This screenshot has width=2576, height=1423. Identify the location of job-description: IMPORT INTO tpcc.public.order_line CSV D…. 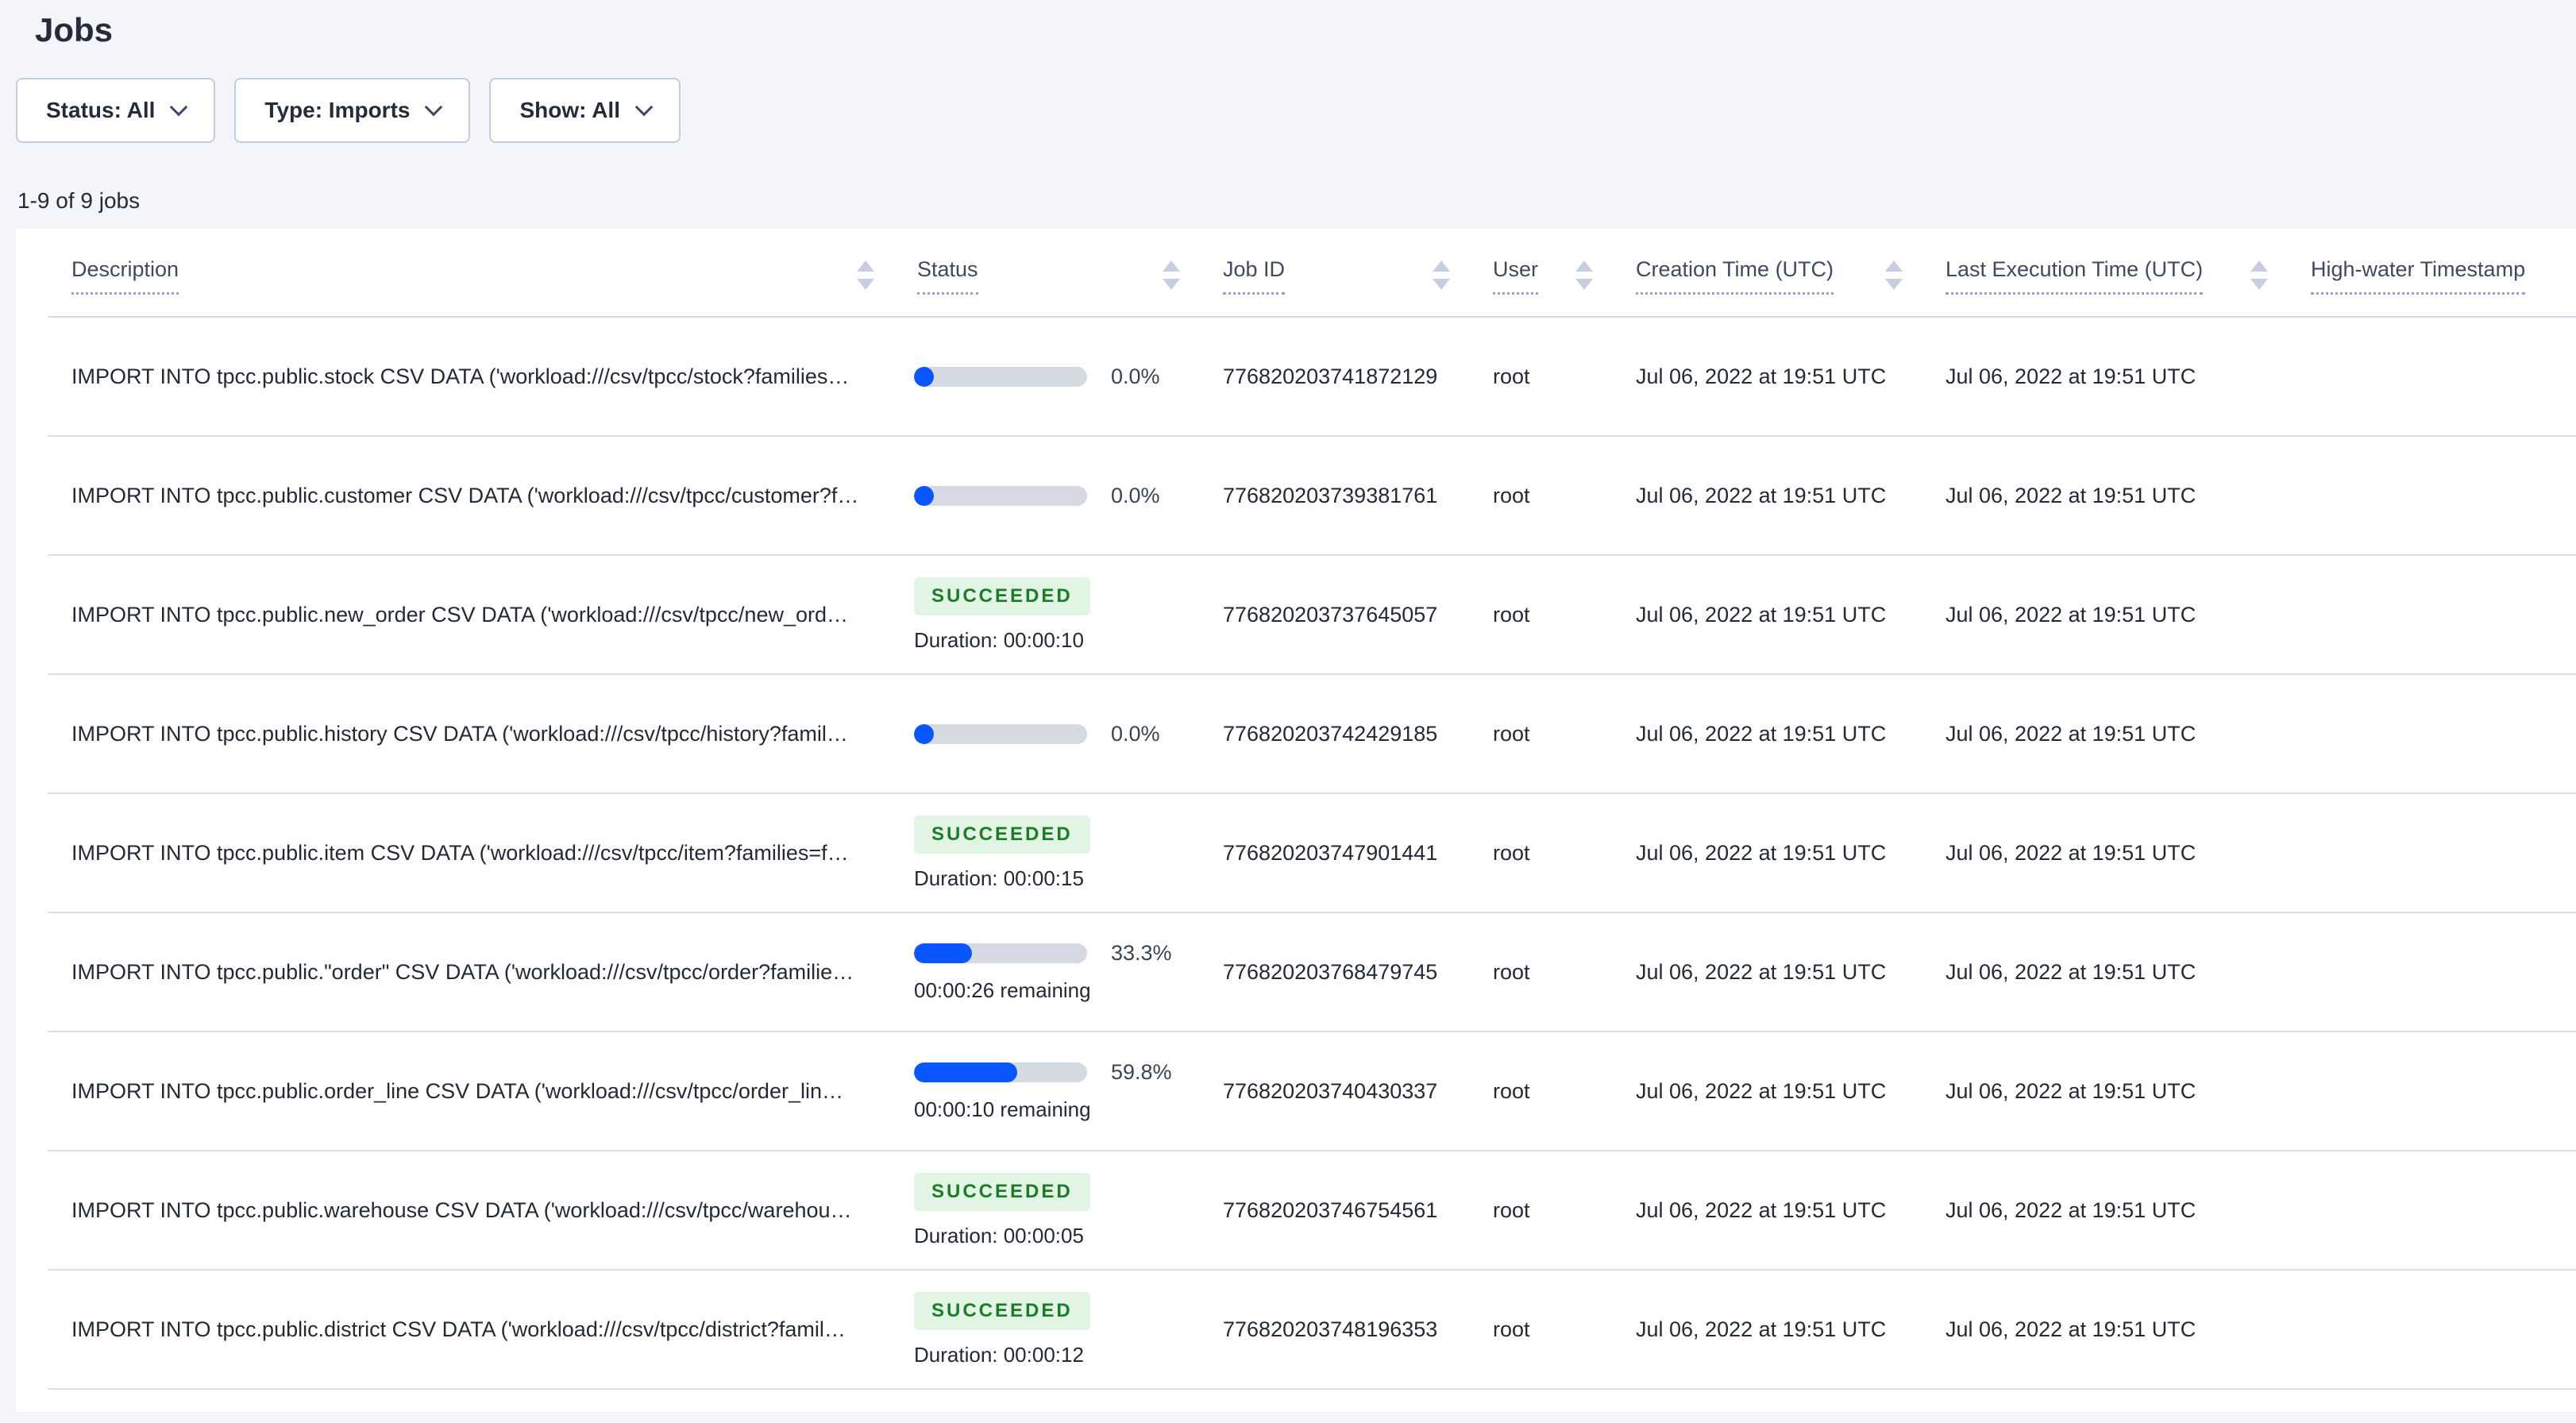
(459, 1091).